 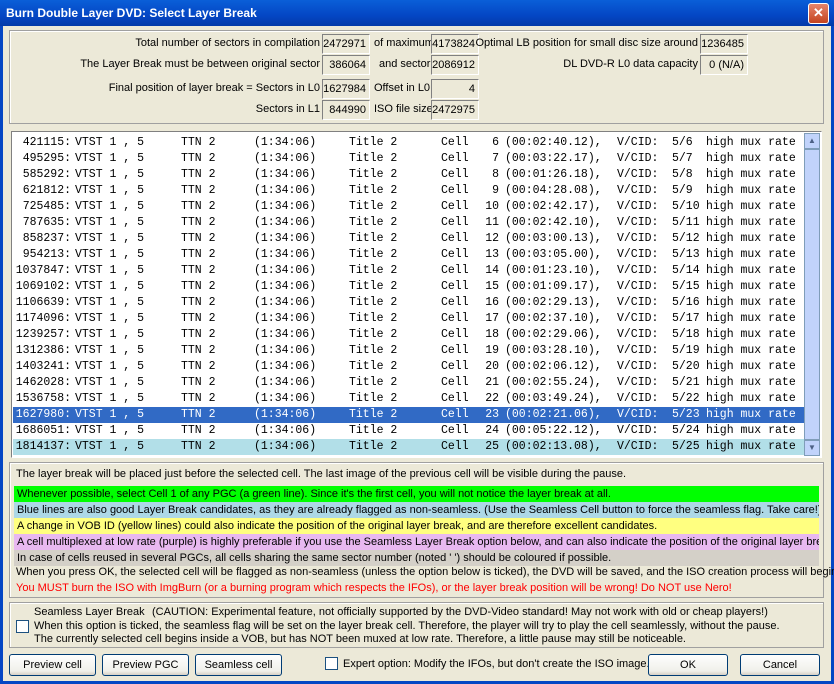 I want to click on cell-sector: 585292:, so click(x=46, y=174).